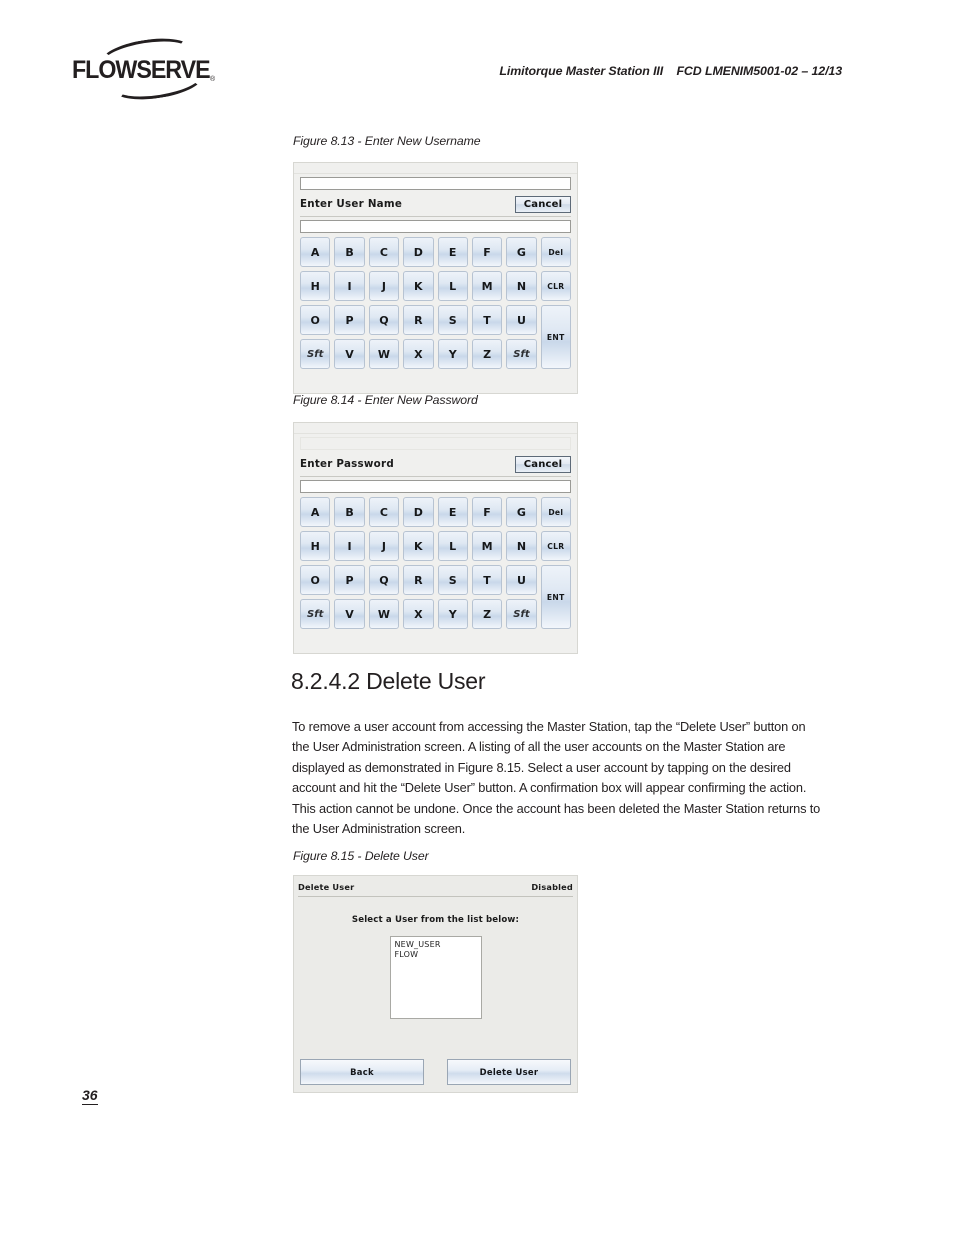 The width and height of the screenshot is (954, 1235). What do you see at coordinates (347, 464) in the screenshot?
I see `enter-password-label: Enter Password` at bounding box center [347, 464].